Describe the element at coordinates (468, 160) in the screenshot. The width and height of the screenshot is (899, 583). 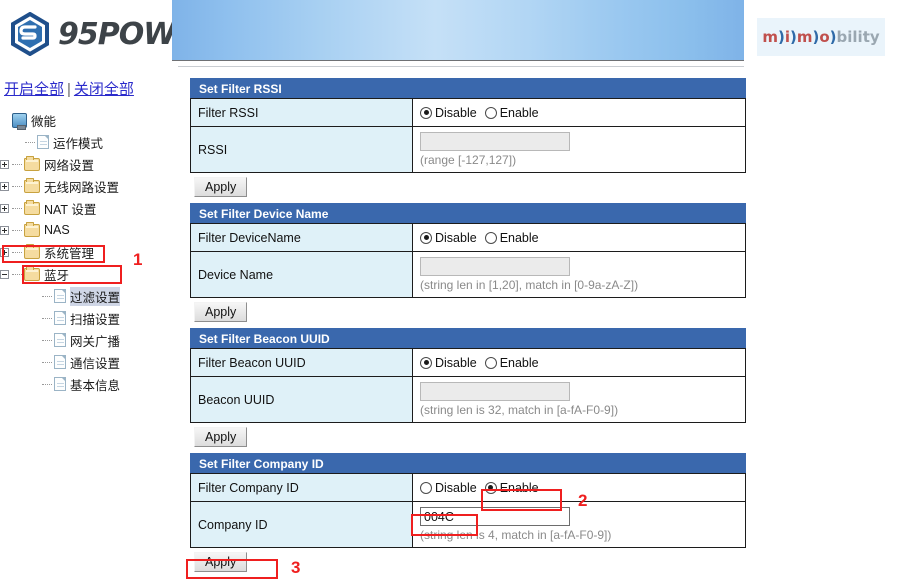
I see `input-hint: (range [-127,127])` at that location.